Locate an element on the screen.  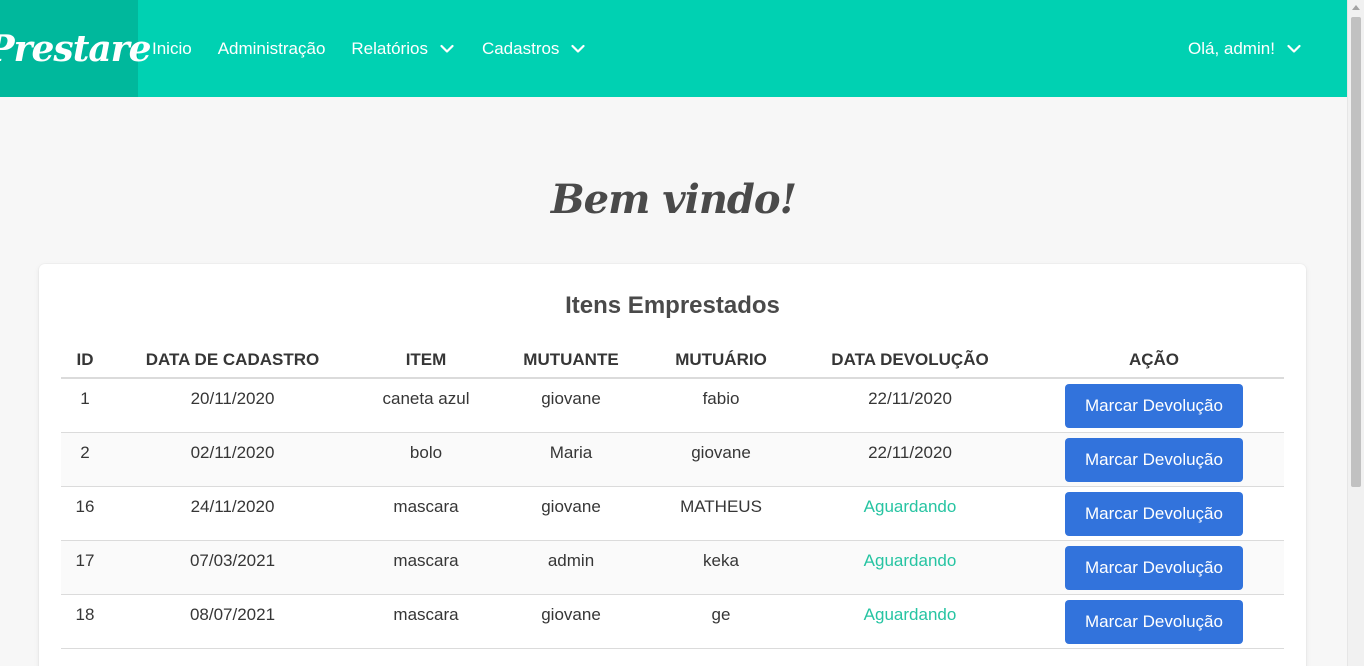
card-title: Itens Emprestados is located at coordinates (672, 305).